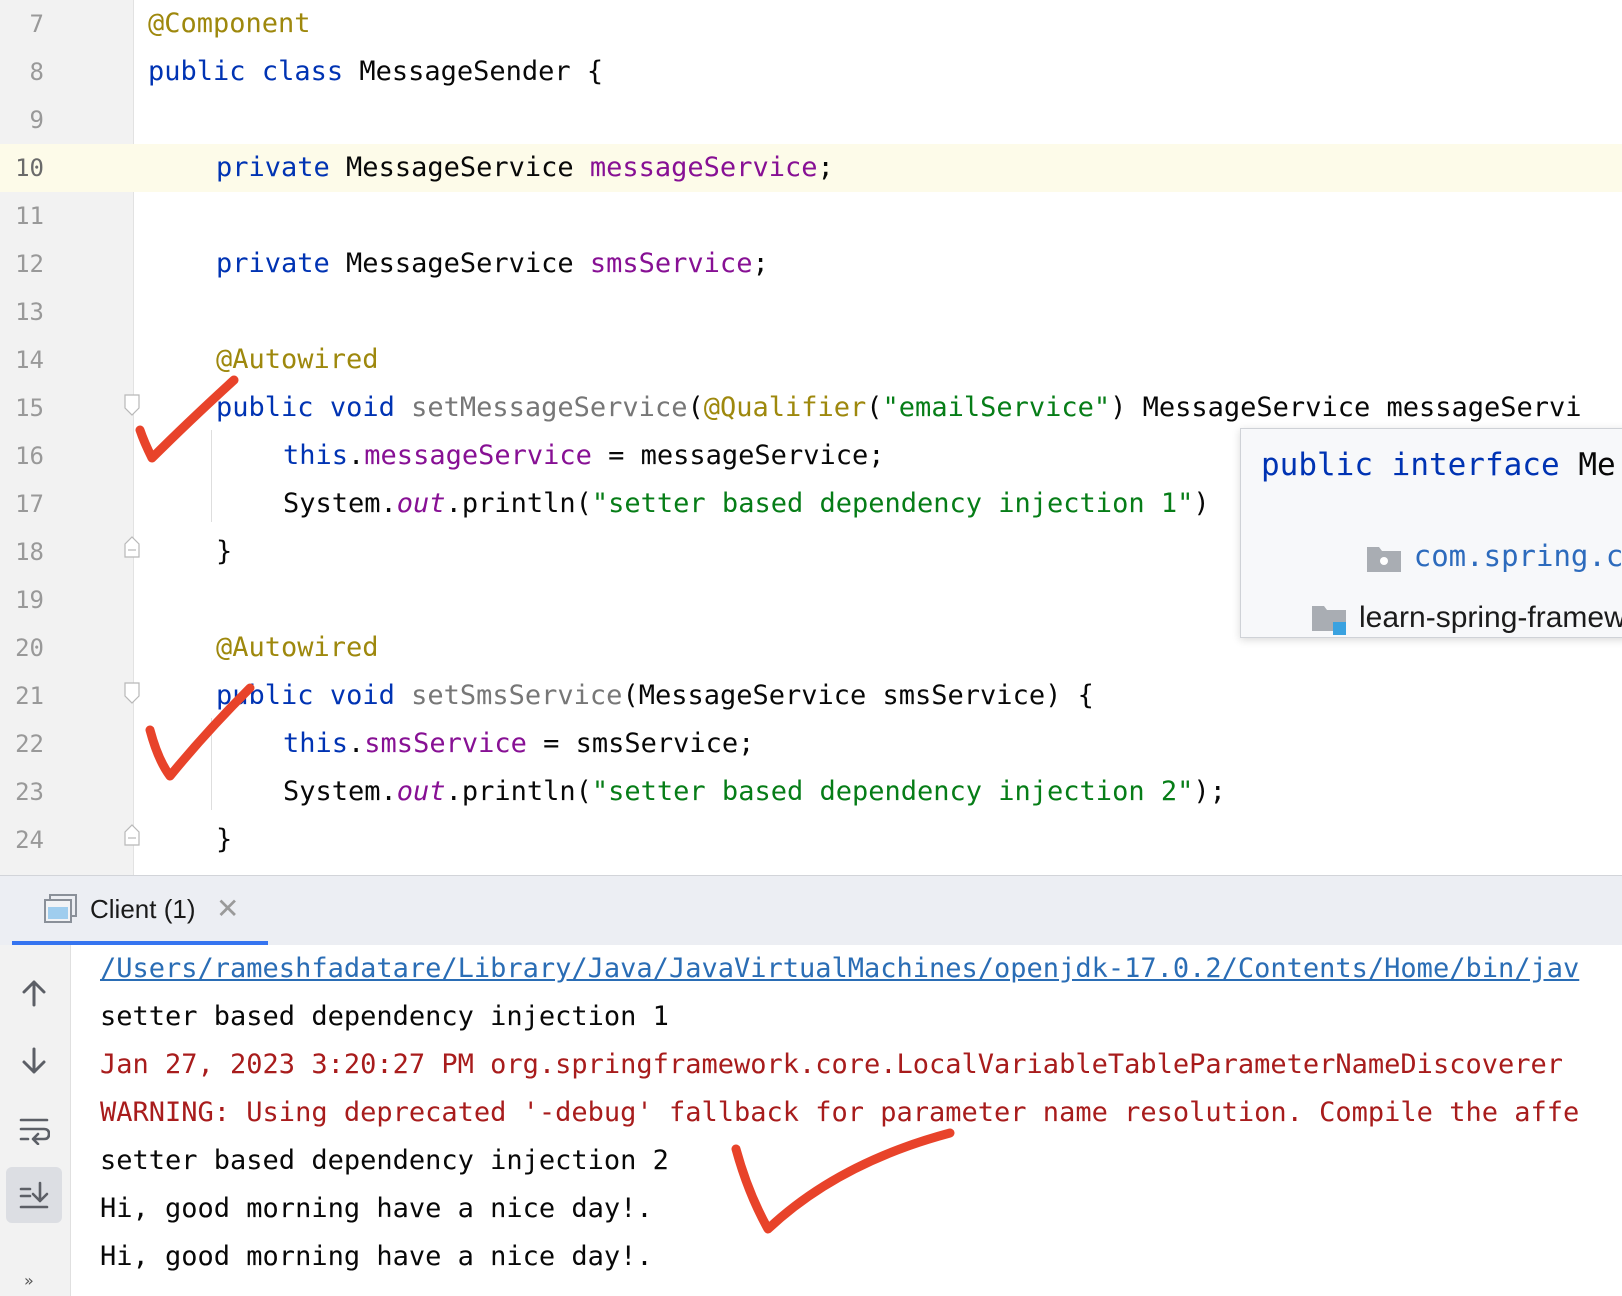 The image size is (1622, 1296). I want to click on code-line: 7 @Component, so click(811, 24).